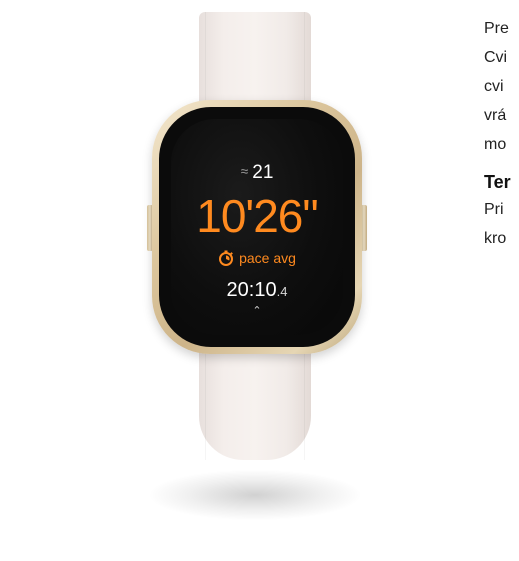  I want to click on elapsed-main: 20:10, so click(251, 290).